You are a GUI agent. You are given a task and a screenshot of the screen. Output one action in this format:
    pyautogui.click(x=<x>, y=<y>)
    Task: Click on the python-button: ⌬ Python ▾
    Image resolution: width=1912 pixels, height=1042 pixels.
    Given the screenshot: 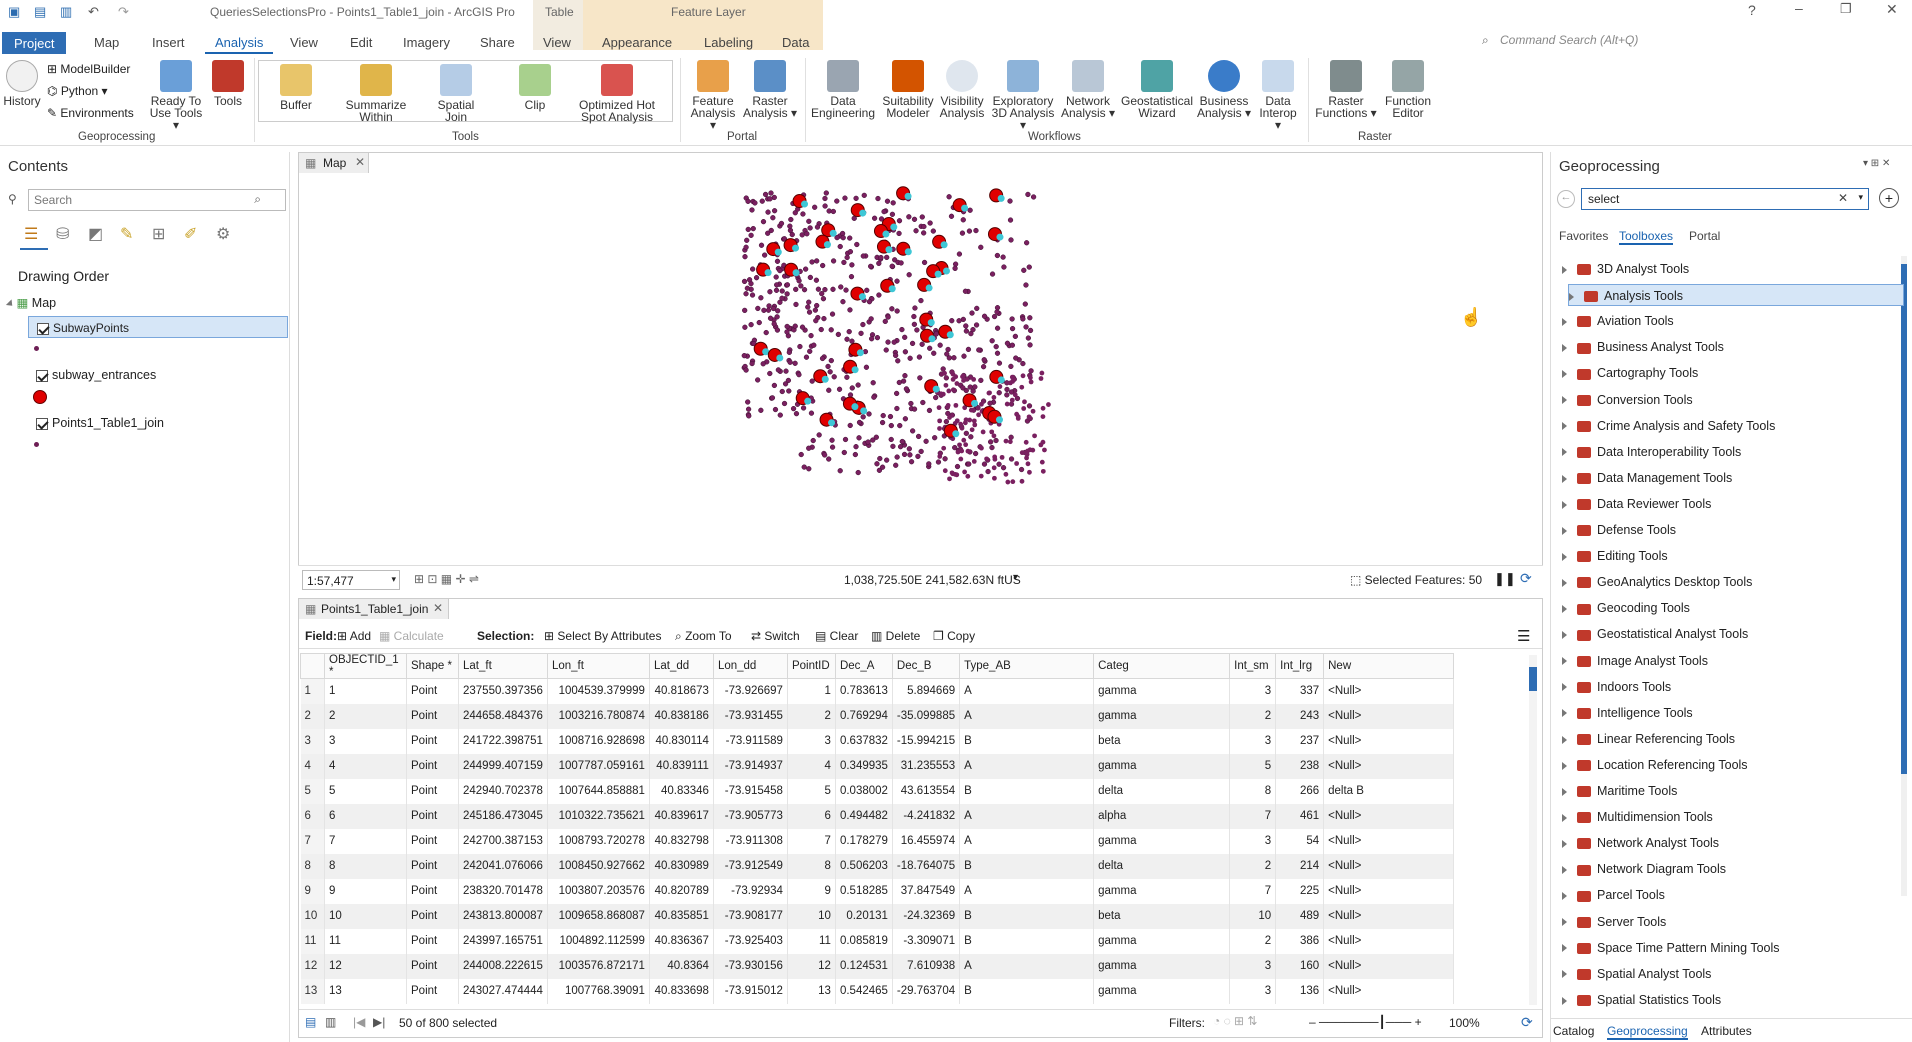 What is the action you would take?
    pyautogui.click(x=77, y=91)
    